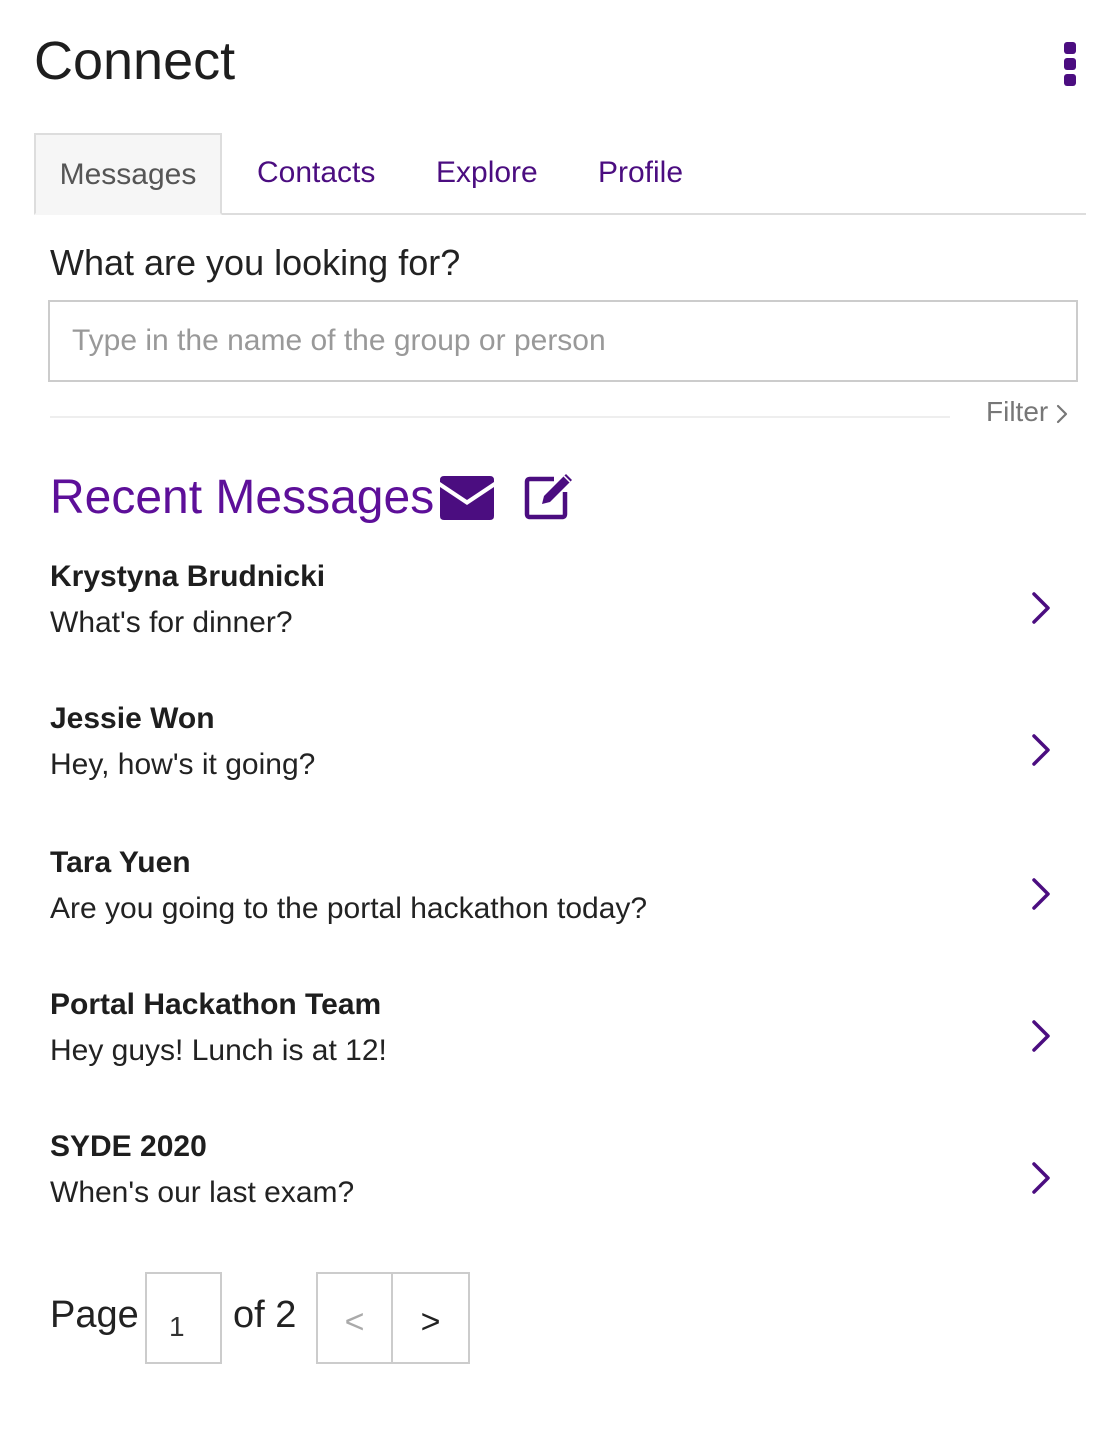 The image size is (1118, 1432). What do you see at coordinates (216, 1004) in the screenshot?
I see `message-sender: Portal Hackathon Team` at bounding box center [216, 1004].